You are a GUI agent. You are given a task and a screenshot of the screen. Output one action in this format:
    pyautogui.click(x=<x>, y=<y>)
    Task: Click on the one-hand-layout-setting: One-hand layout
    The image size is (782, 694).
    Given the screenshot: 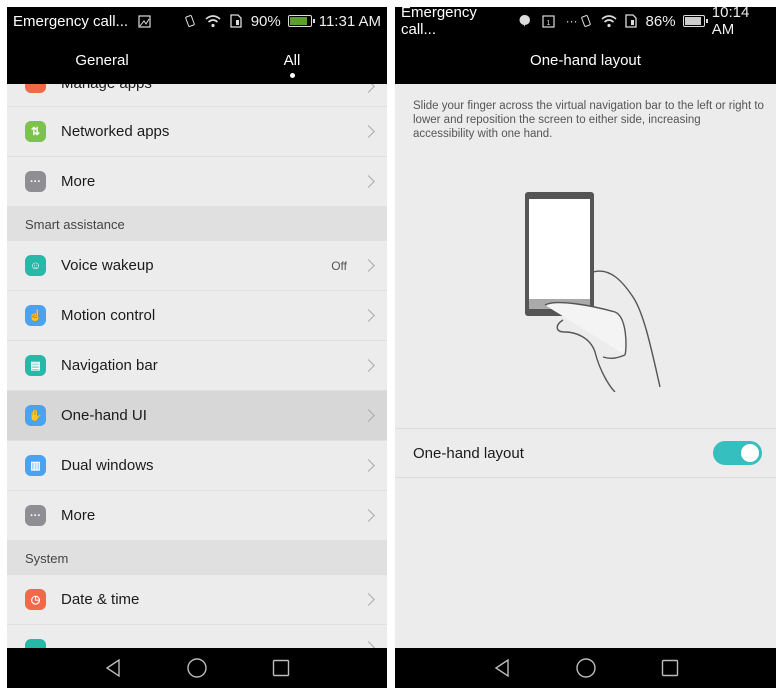 What is the action you would take?
    pyautogui.click(x=585, y=453)
    